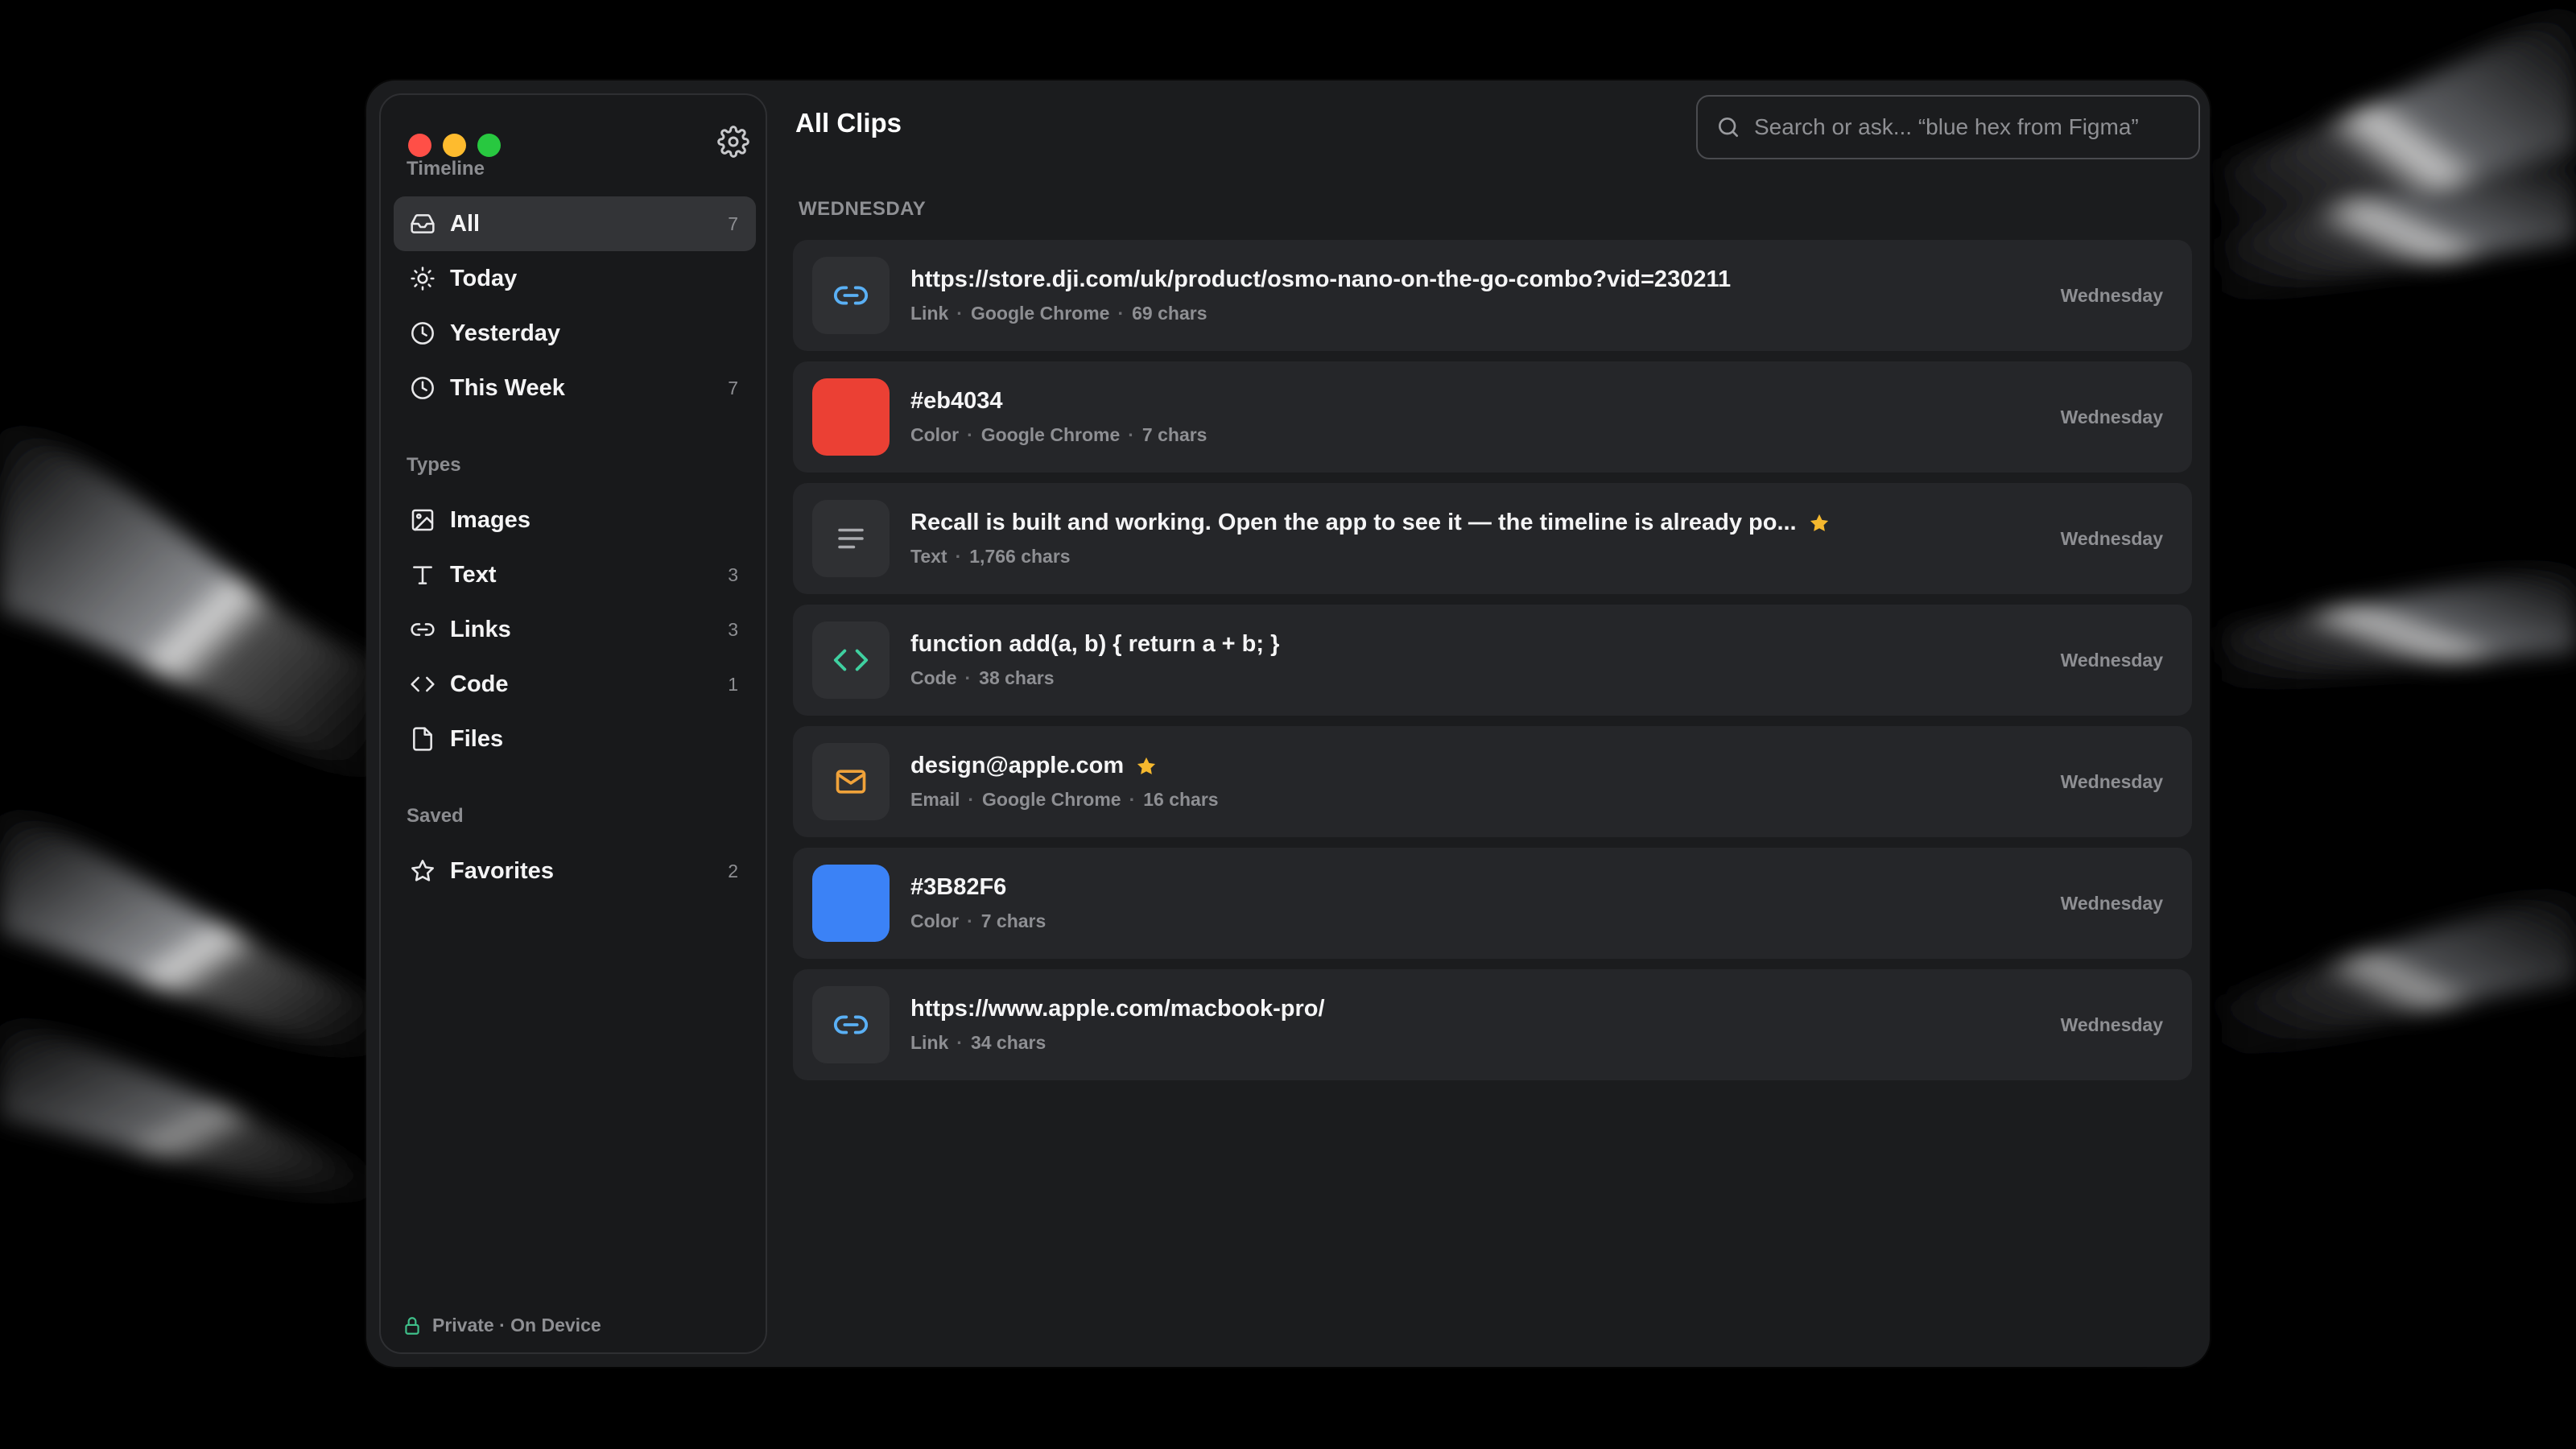  What do you see at coordinates (1017, 765) in the screenshot?
I see `clip-title: design@apple.com` at bounding box center [1017, 765].